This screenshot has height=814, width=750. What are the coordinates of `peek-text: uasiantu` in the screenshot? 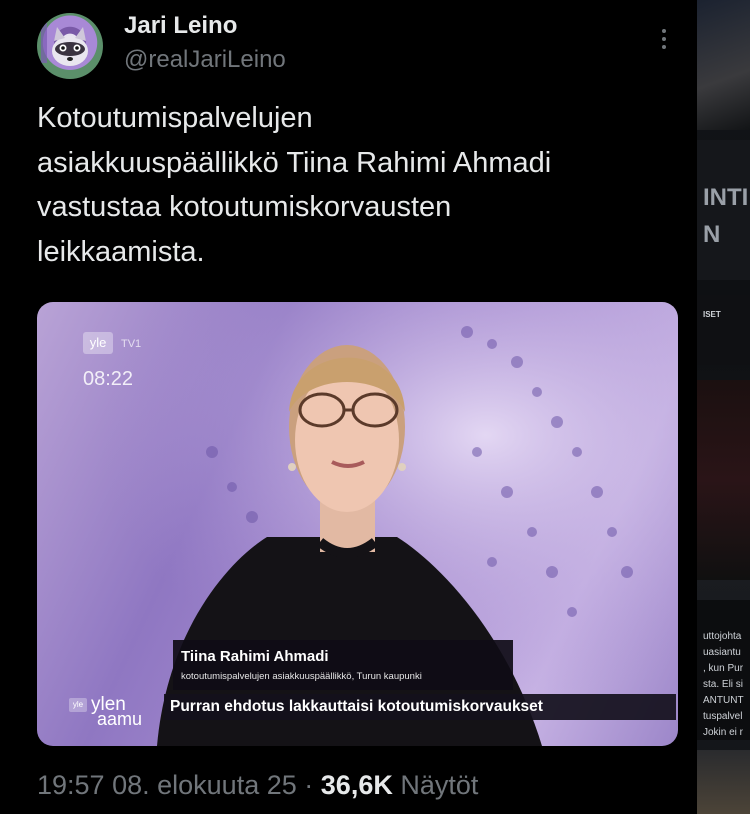 It's located at (722, 652).